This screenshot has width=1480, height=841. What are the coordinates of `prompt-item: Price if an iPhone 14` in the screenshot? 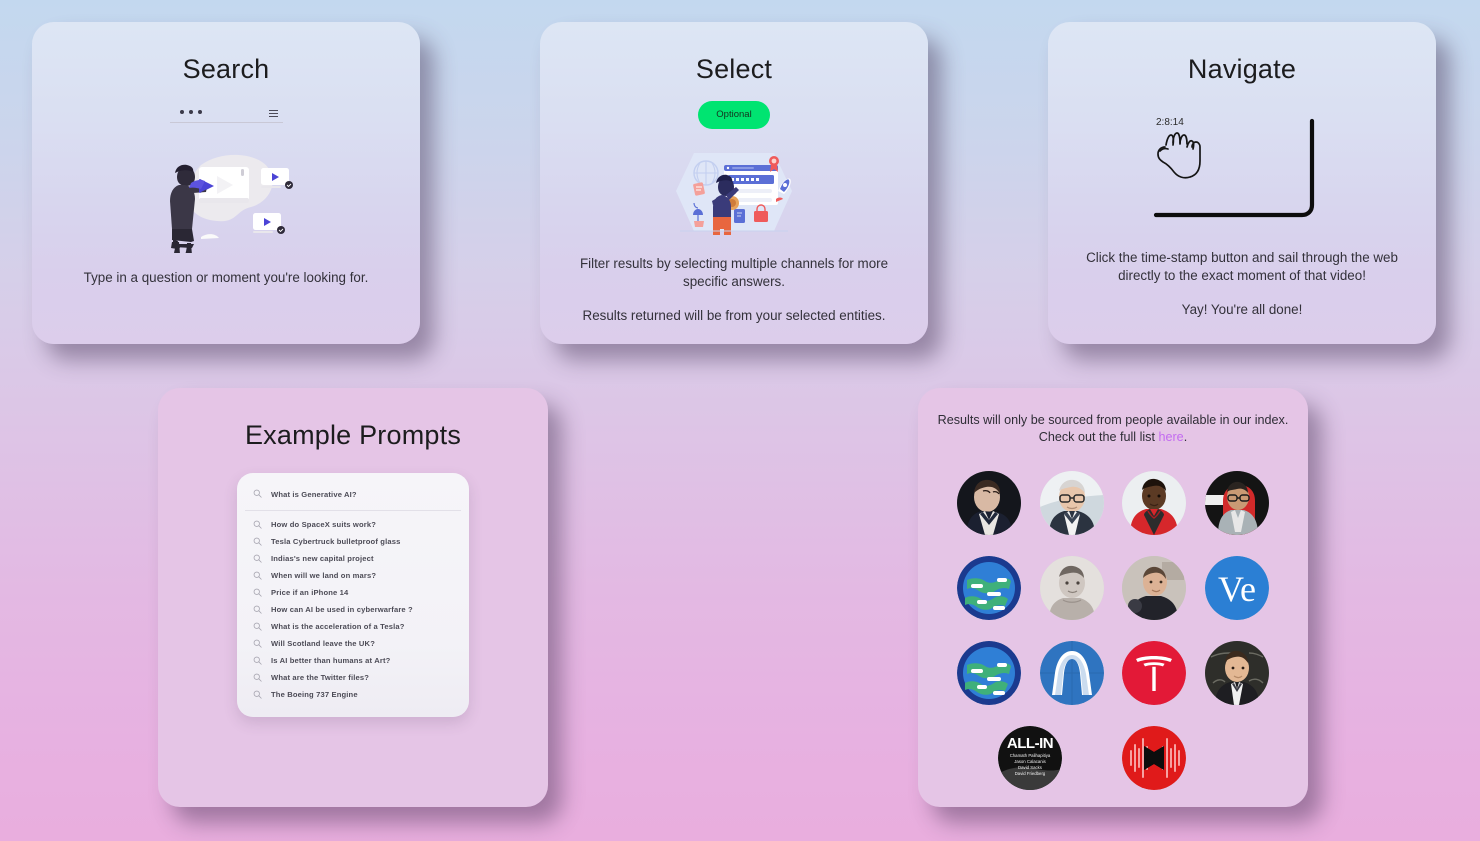 It's located at (353, 592).